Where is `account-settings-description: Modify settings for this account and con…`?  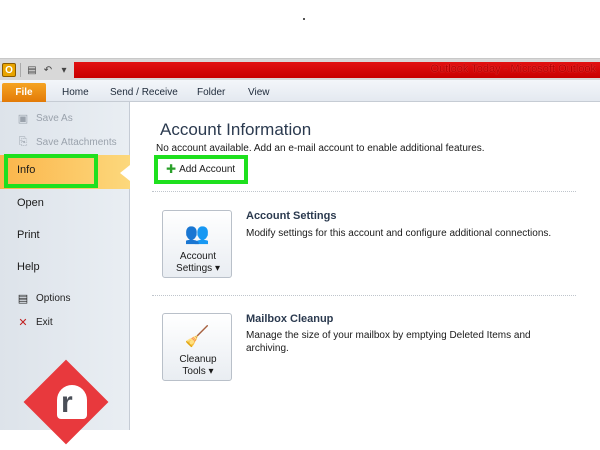 account-settings-description: Modify settings for this account and con… is located at coordinates (399, 233).